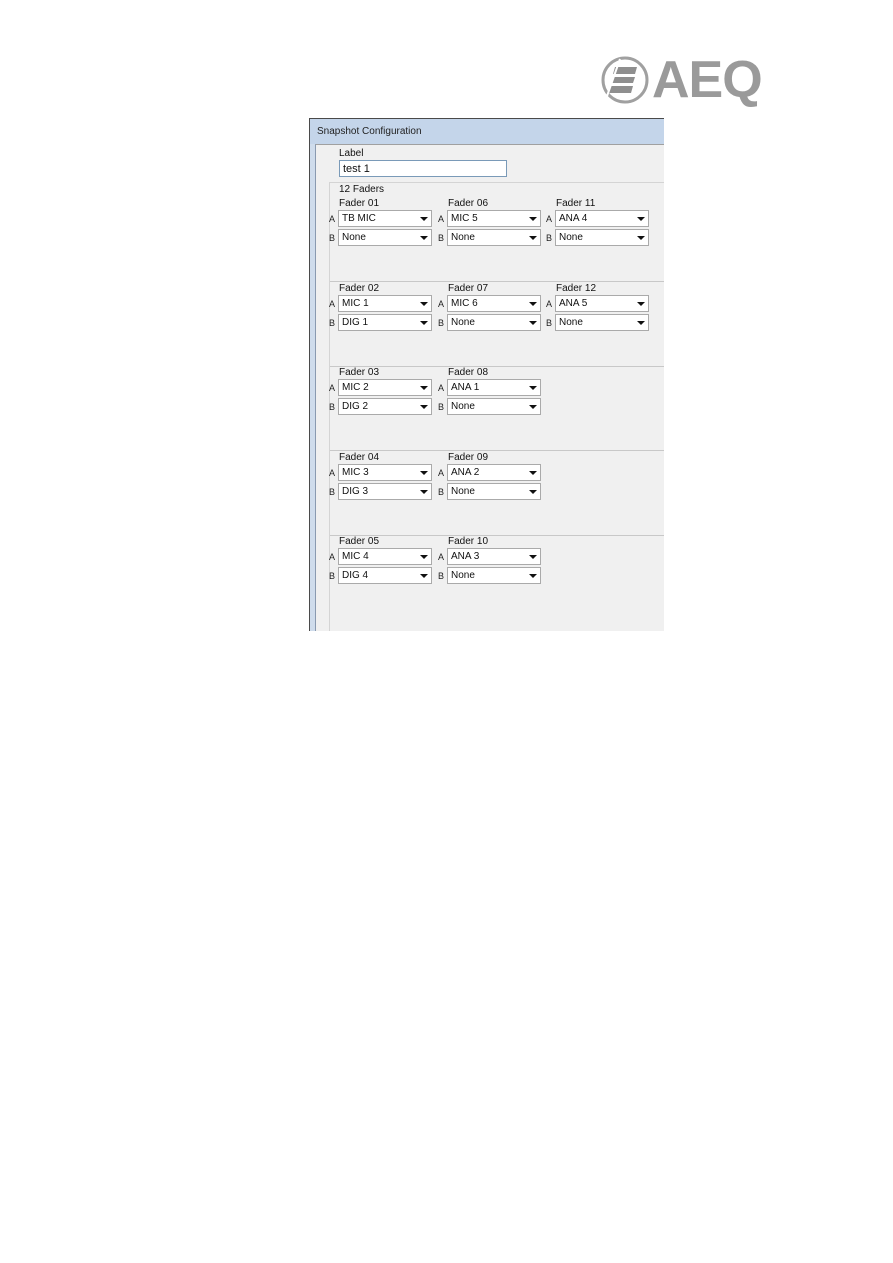 The image size is (893, 1263). What do you see at coordinates (468, 203) in the screenshot?
I see `fader-title: Fader 06` at bounding box center [468, 203].